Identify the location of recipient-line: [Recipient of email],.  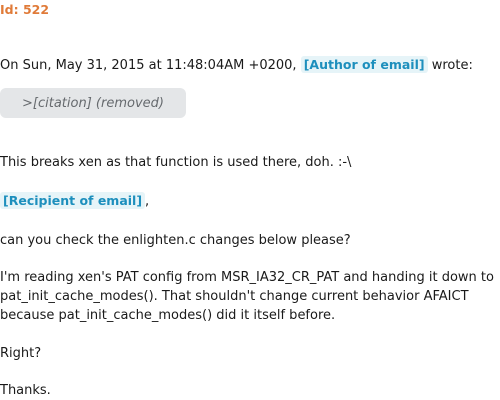
(75, 200).